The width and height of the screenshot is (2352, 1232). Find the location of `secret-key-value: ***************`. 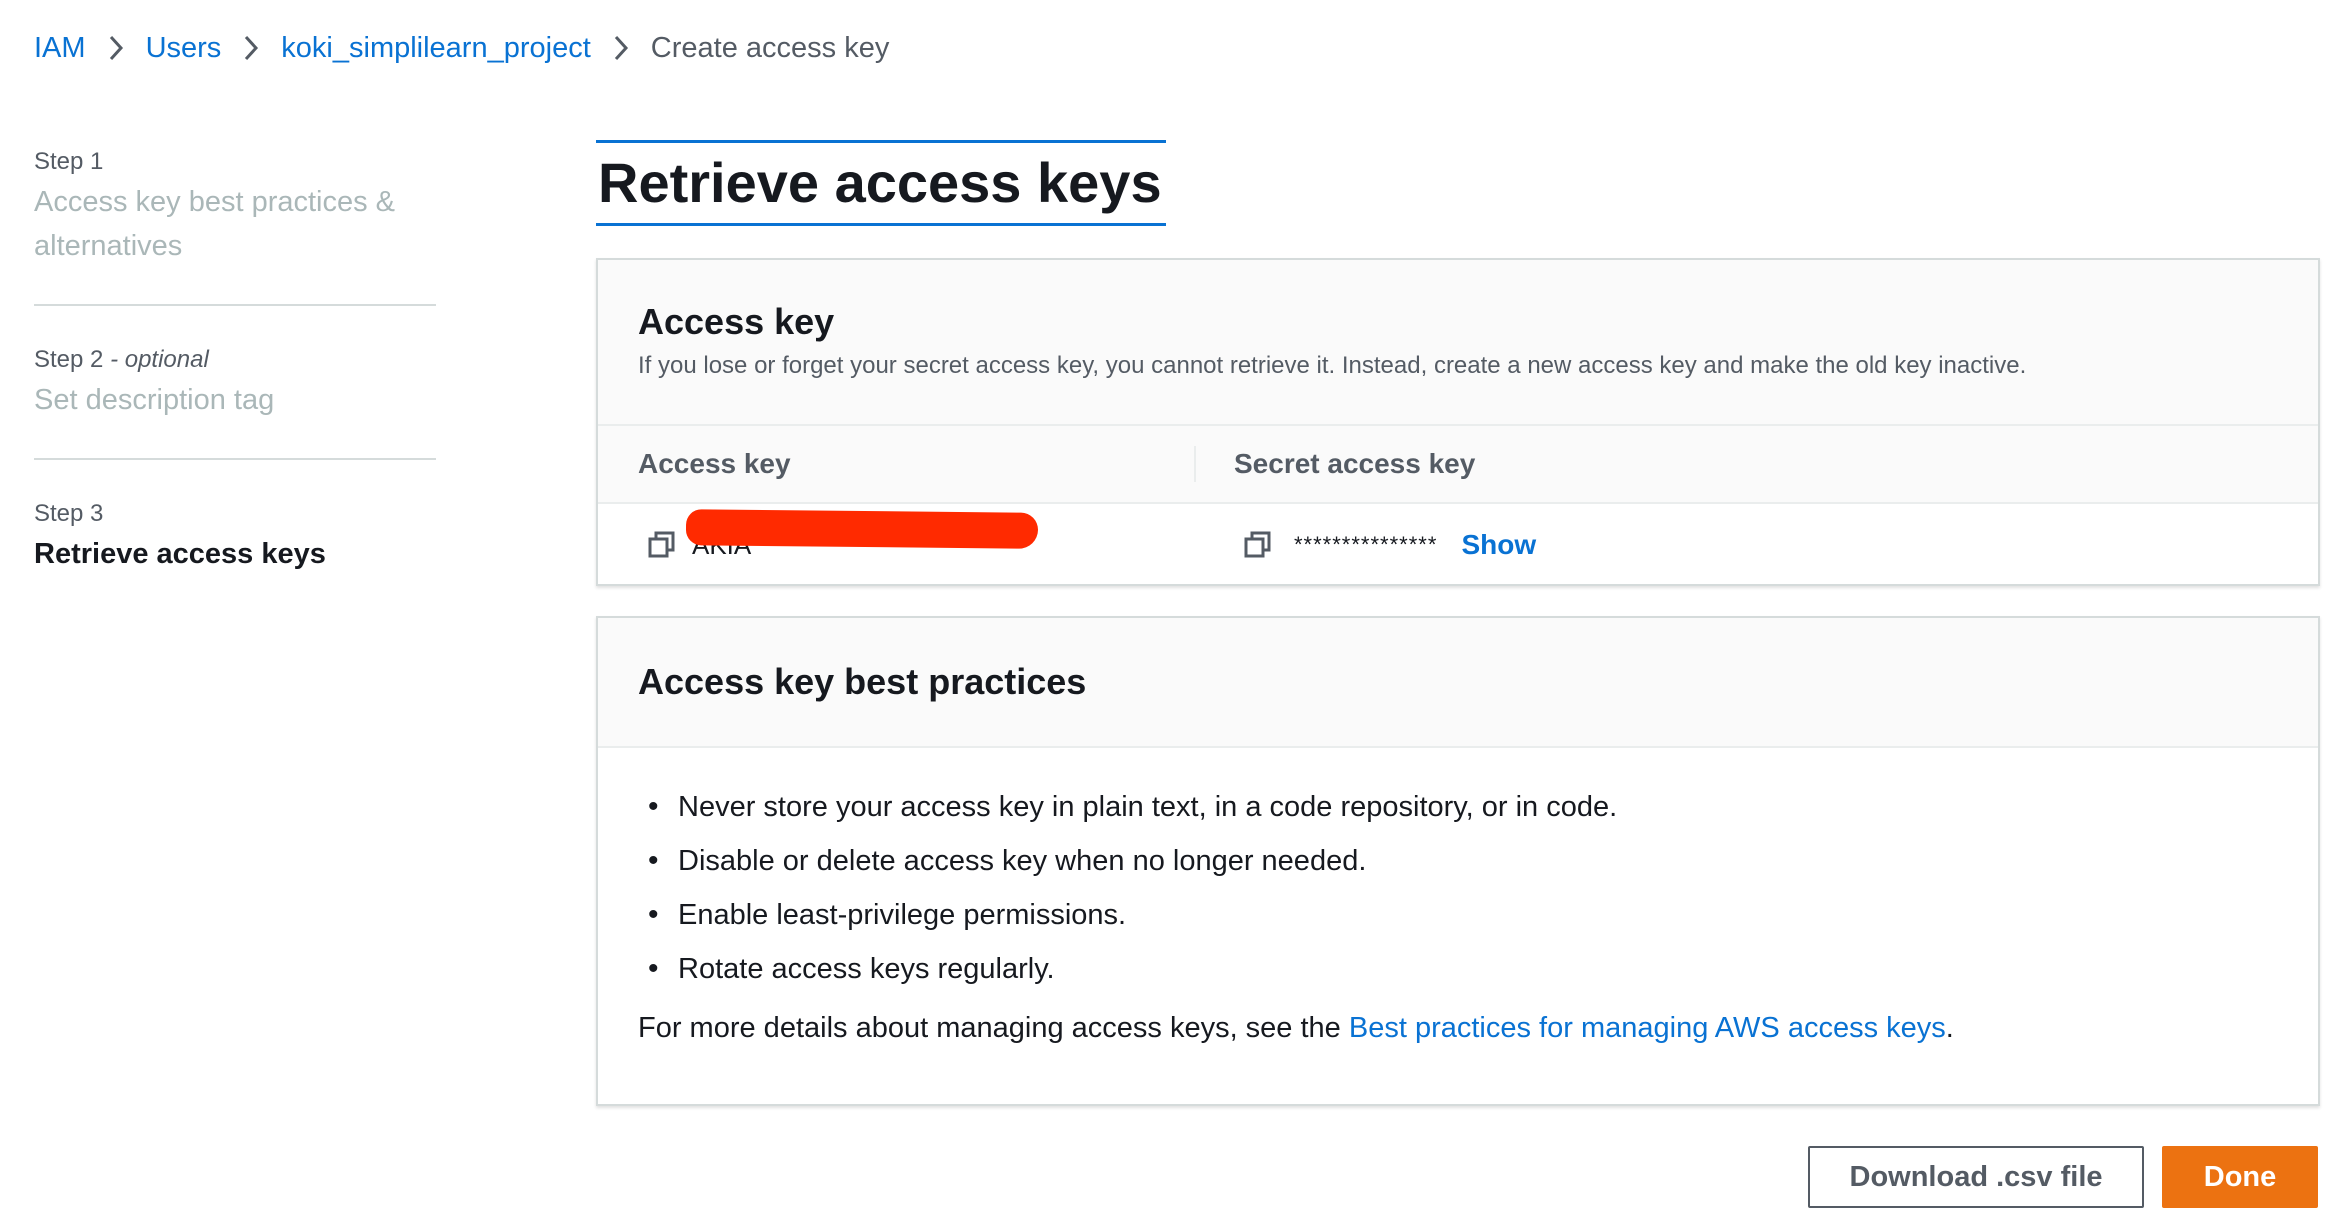

secret-key-value: *************** is located at coordinates (1366, 544).